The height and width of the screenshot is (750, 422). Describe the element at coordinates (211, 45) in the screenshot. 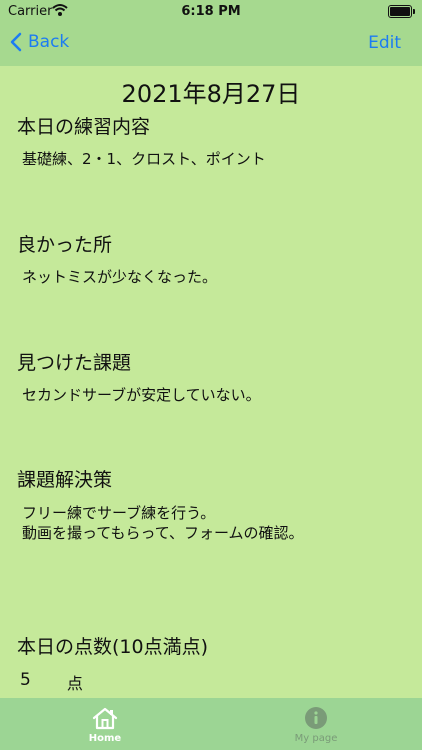

I see `nav-row: Back Edit` at that location.